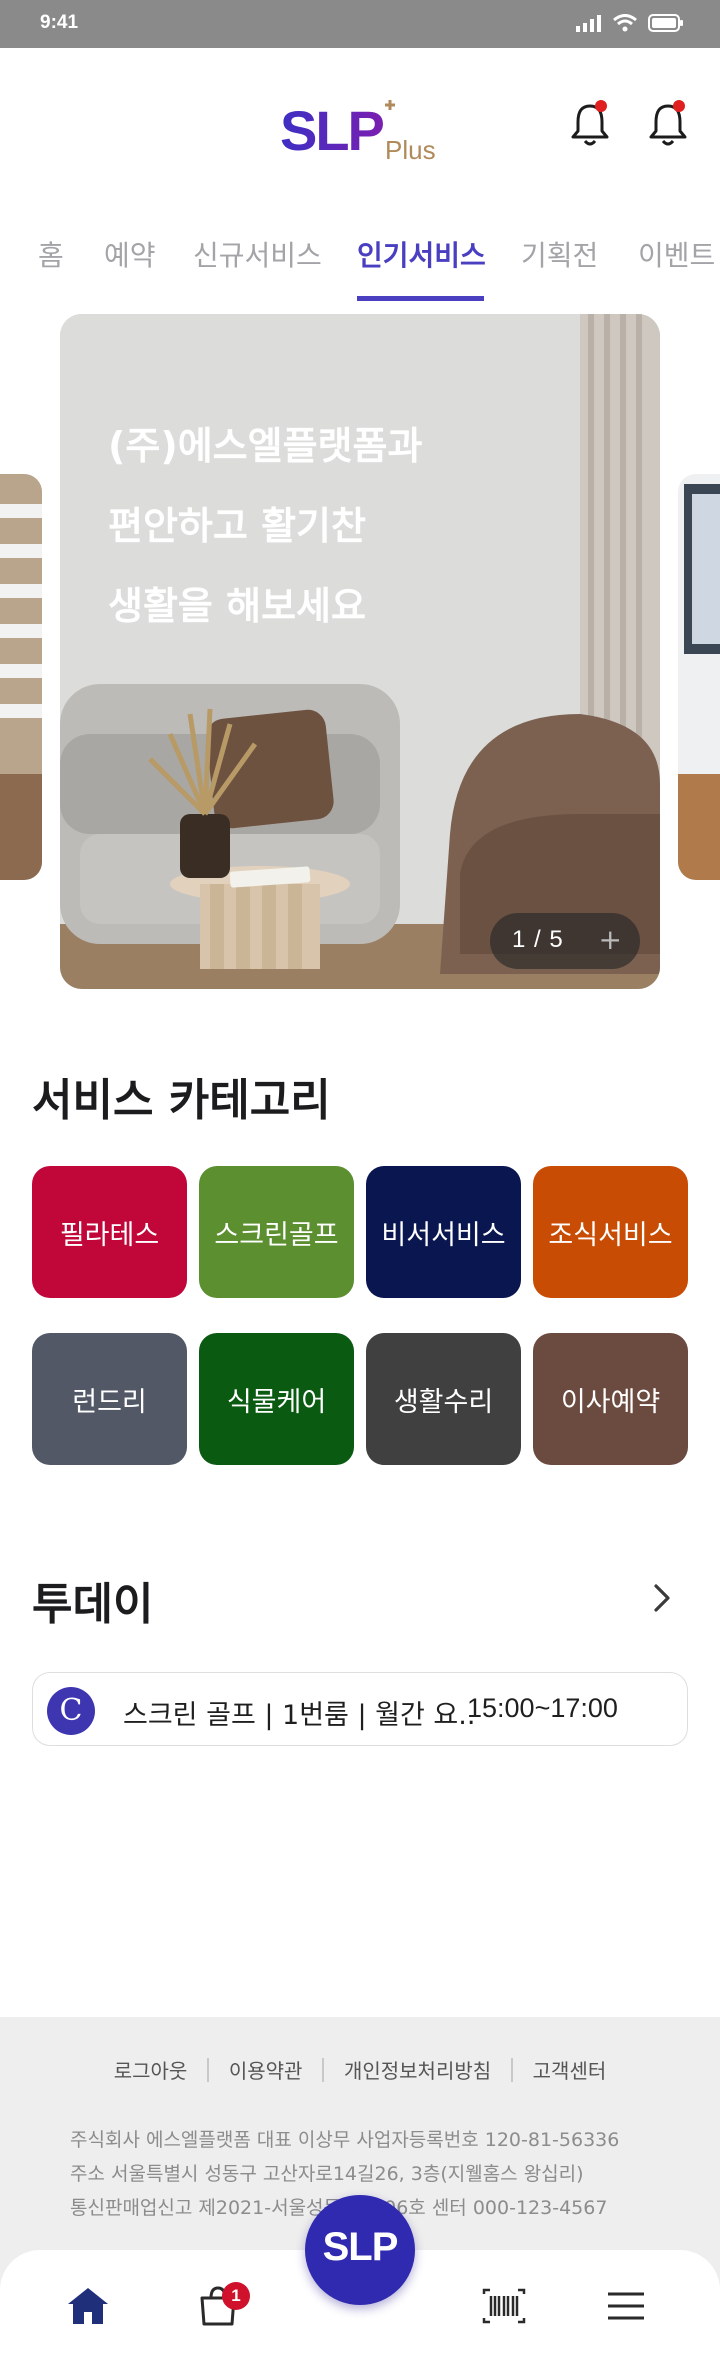  Describe the element at coordinates (236, 2296) in the screenshot. I see `cart-count-badge: 1` at that location.